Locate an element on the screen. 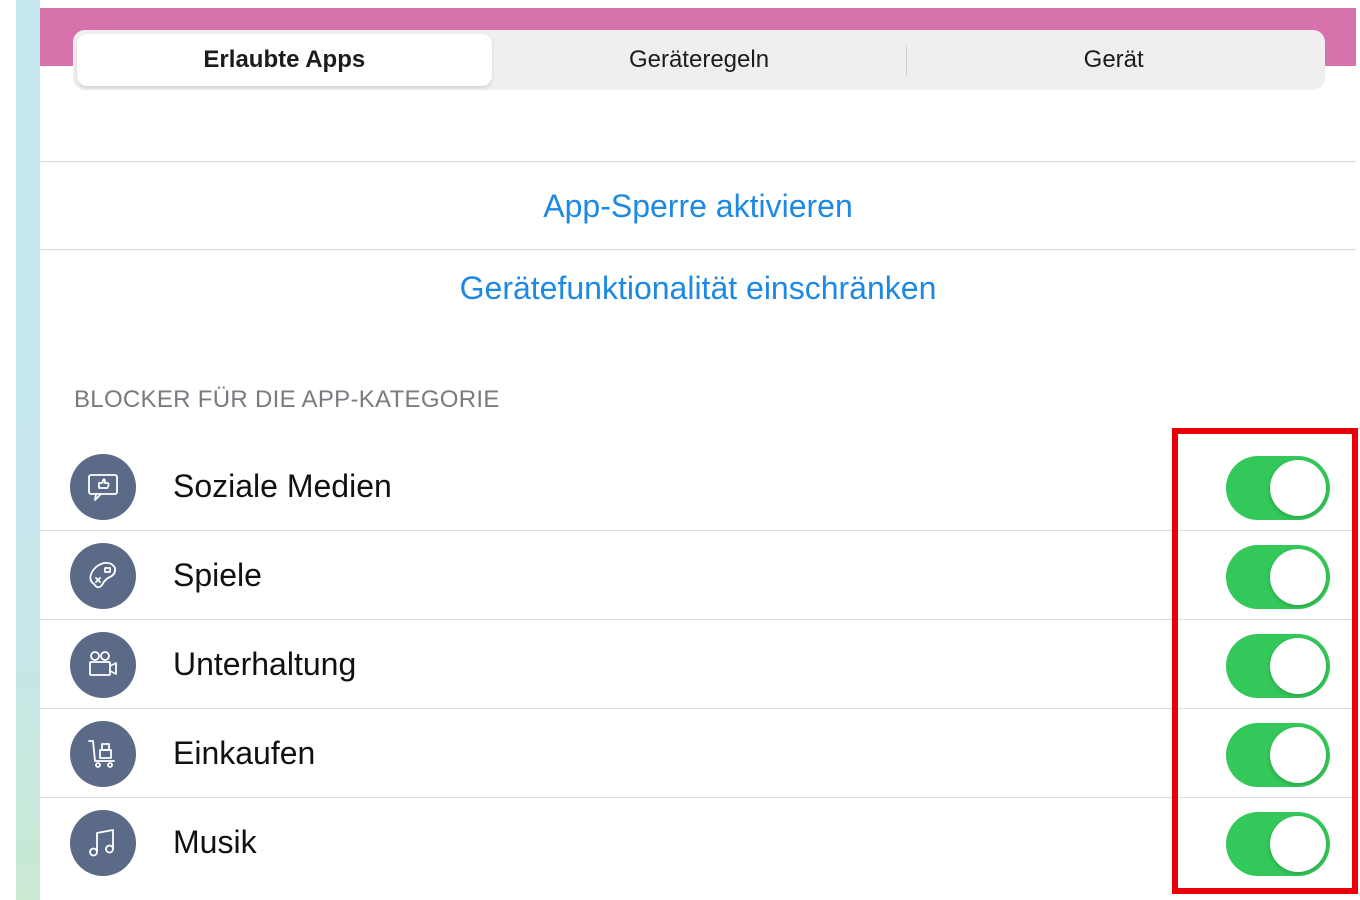 The width and height of the screenshot is (1360, 900). section-header: BLOCKER FÜR DIE APP-KATEGORIE is located at coordinates (287, 399).